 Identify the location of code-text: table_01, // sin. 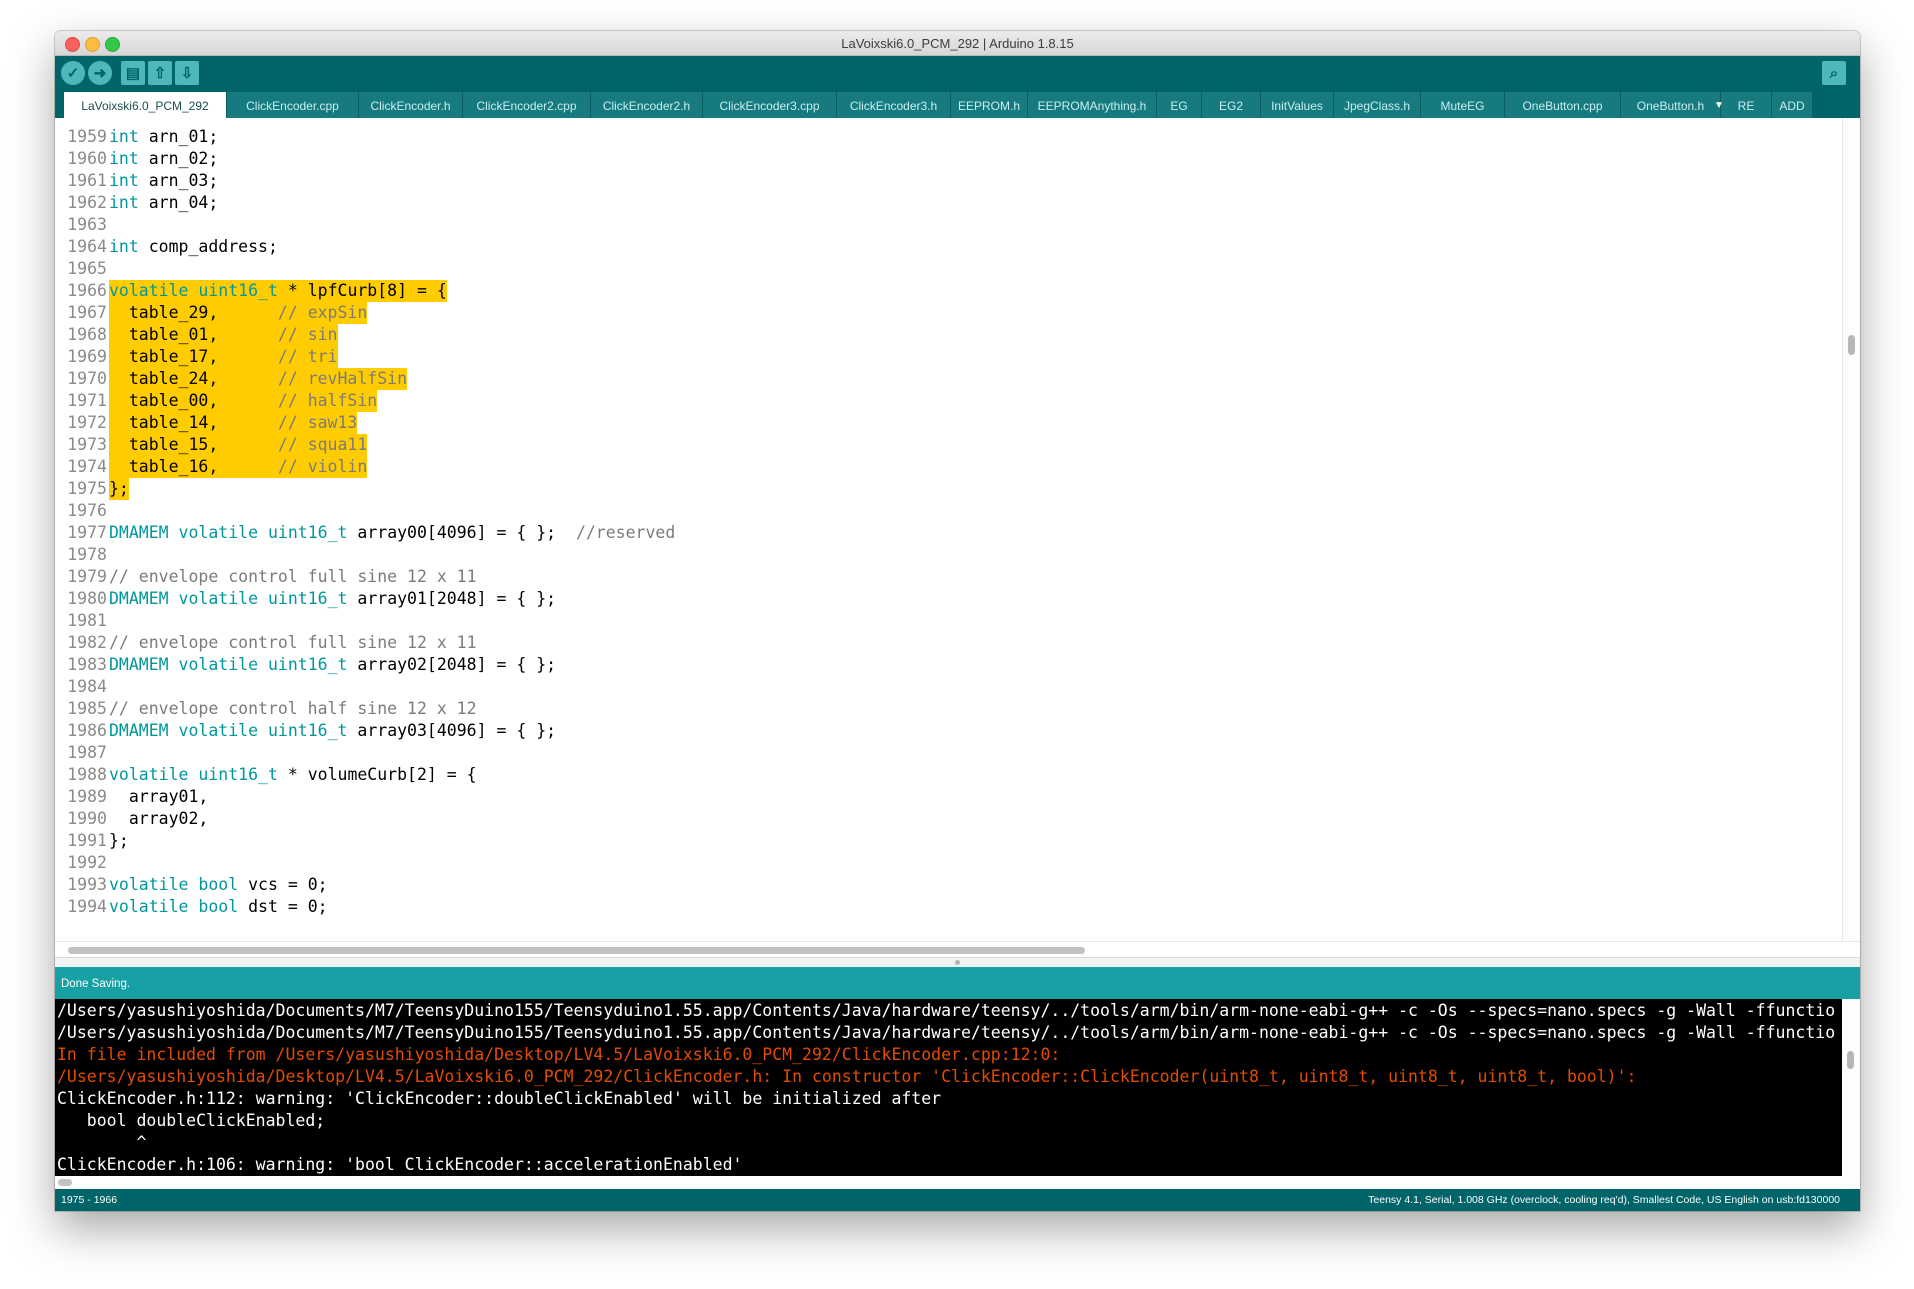
(223, 335).